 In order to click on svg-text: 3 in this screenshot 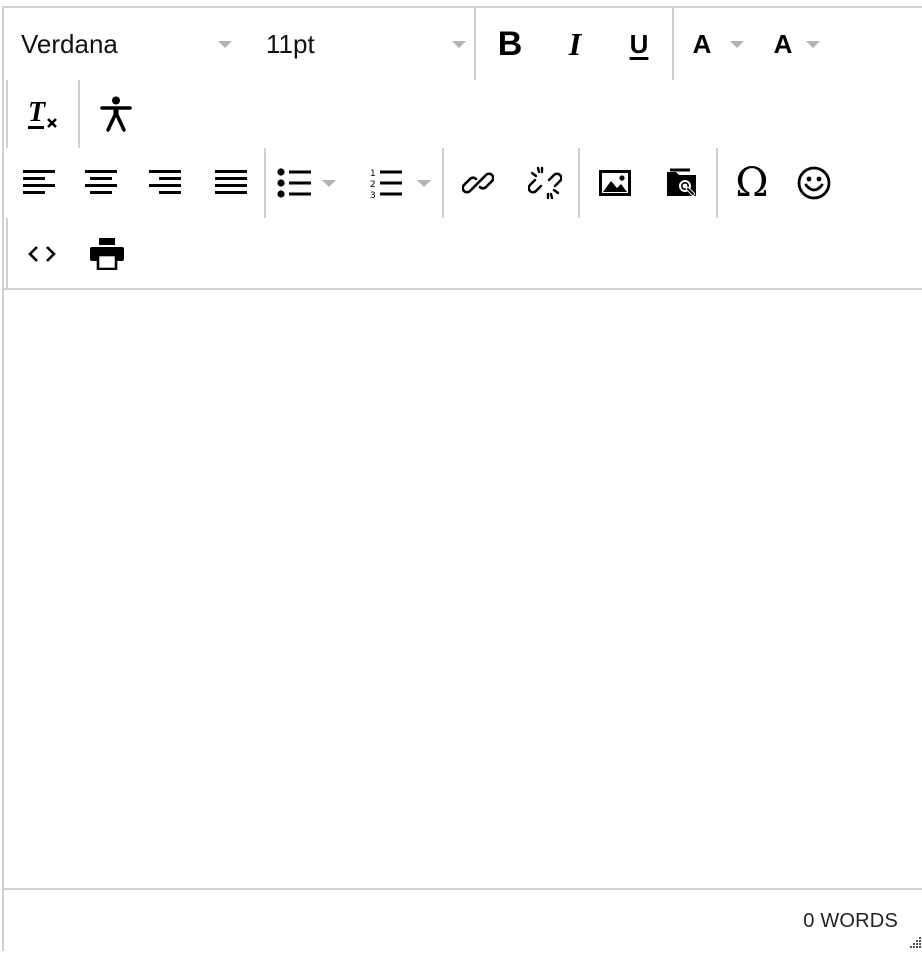, I will do `click(373, 195)`.